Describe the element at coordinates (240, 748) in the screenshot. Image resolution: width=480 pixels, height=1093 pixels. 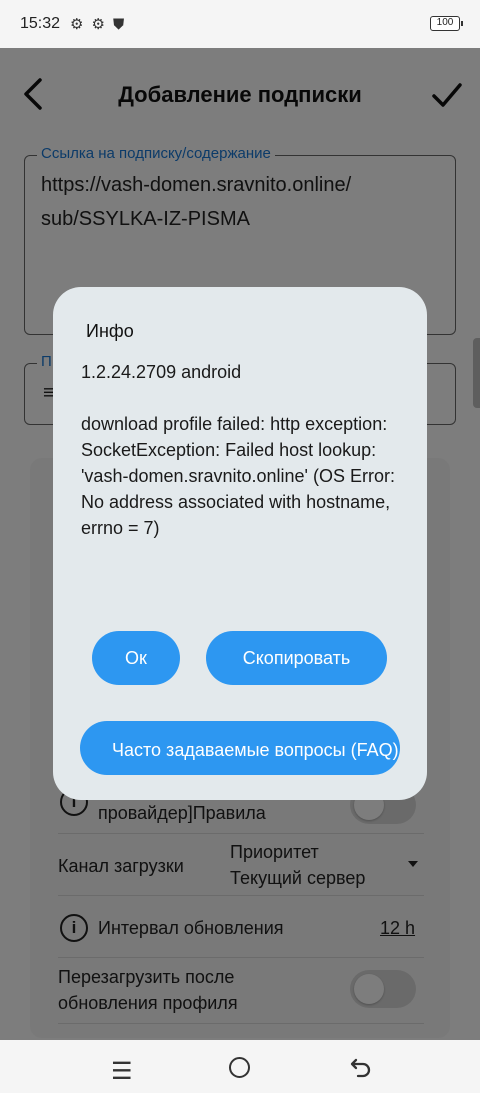
I see `faq-button: Часто задаваемые вопросы (FAQ)` at that location.